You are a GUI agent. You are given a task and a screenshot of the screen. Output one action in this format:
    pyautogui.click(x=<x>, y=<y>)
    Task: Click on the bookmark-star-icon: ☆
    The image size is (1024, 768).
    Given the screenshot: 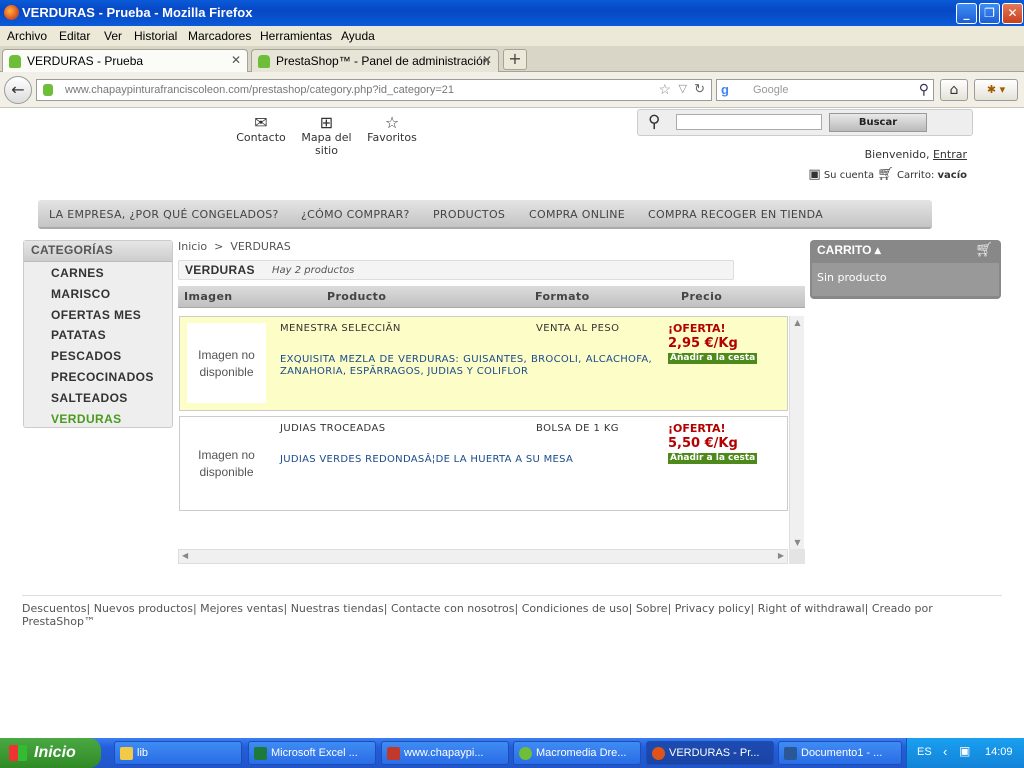 What is the action you would take?
    pyautogui.click(x=664, y=89)
    